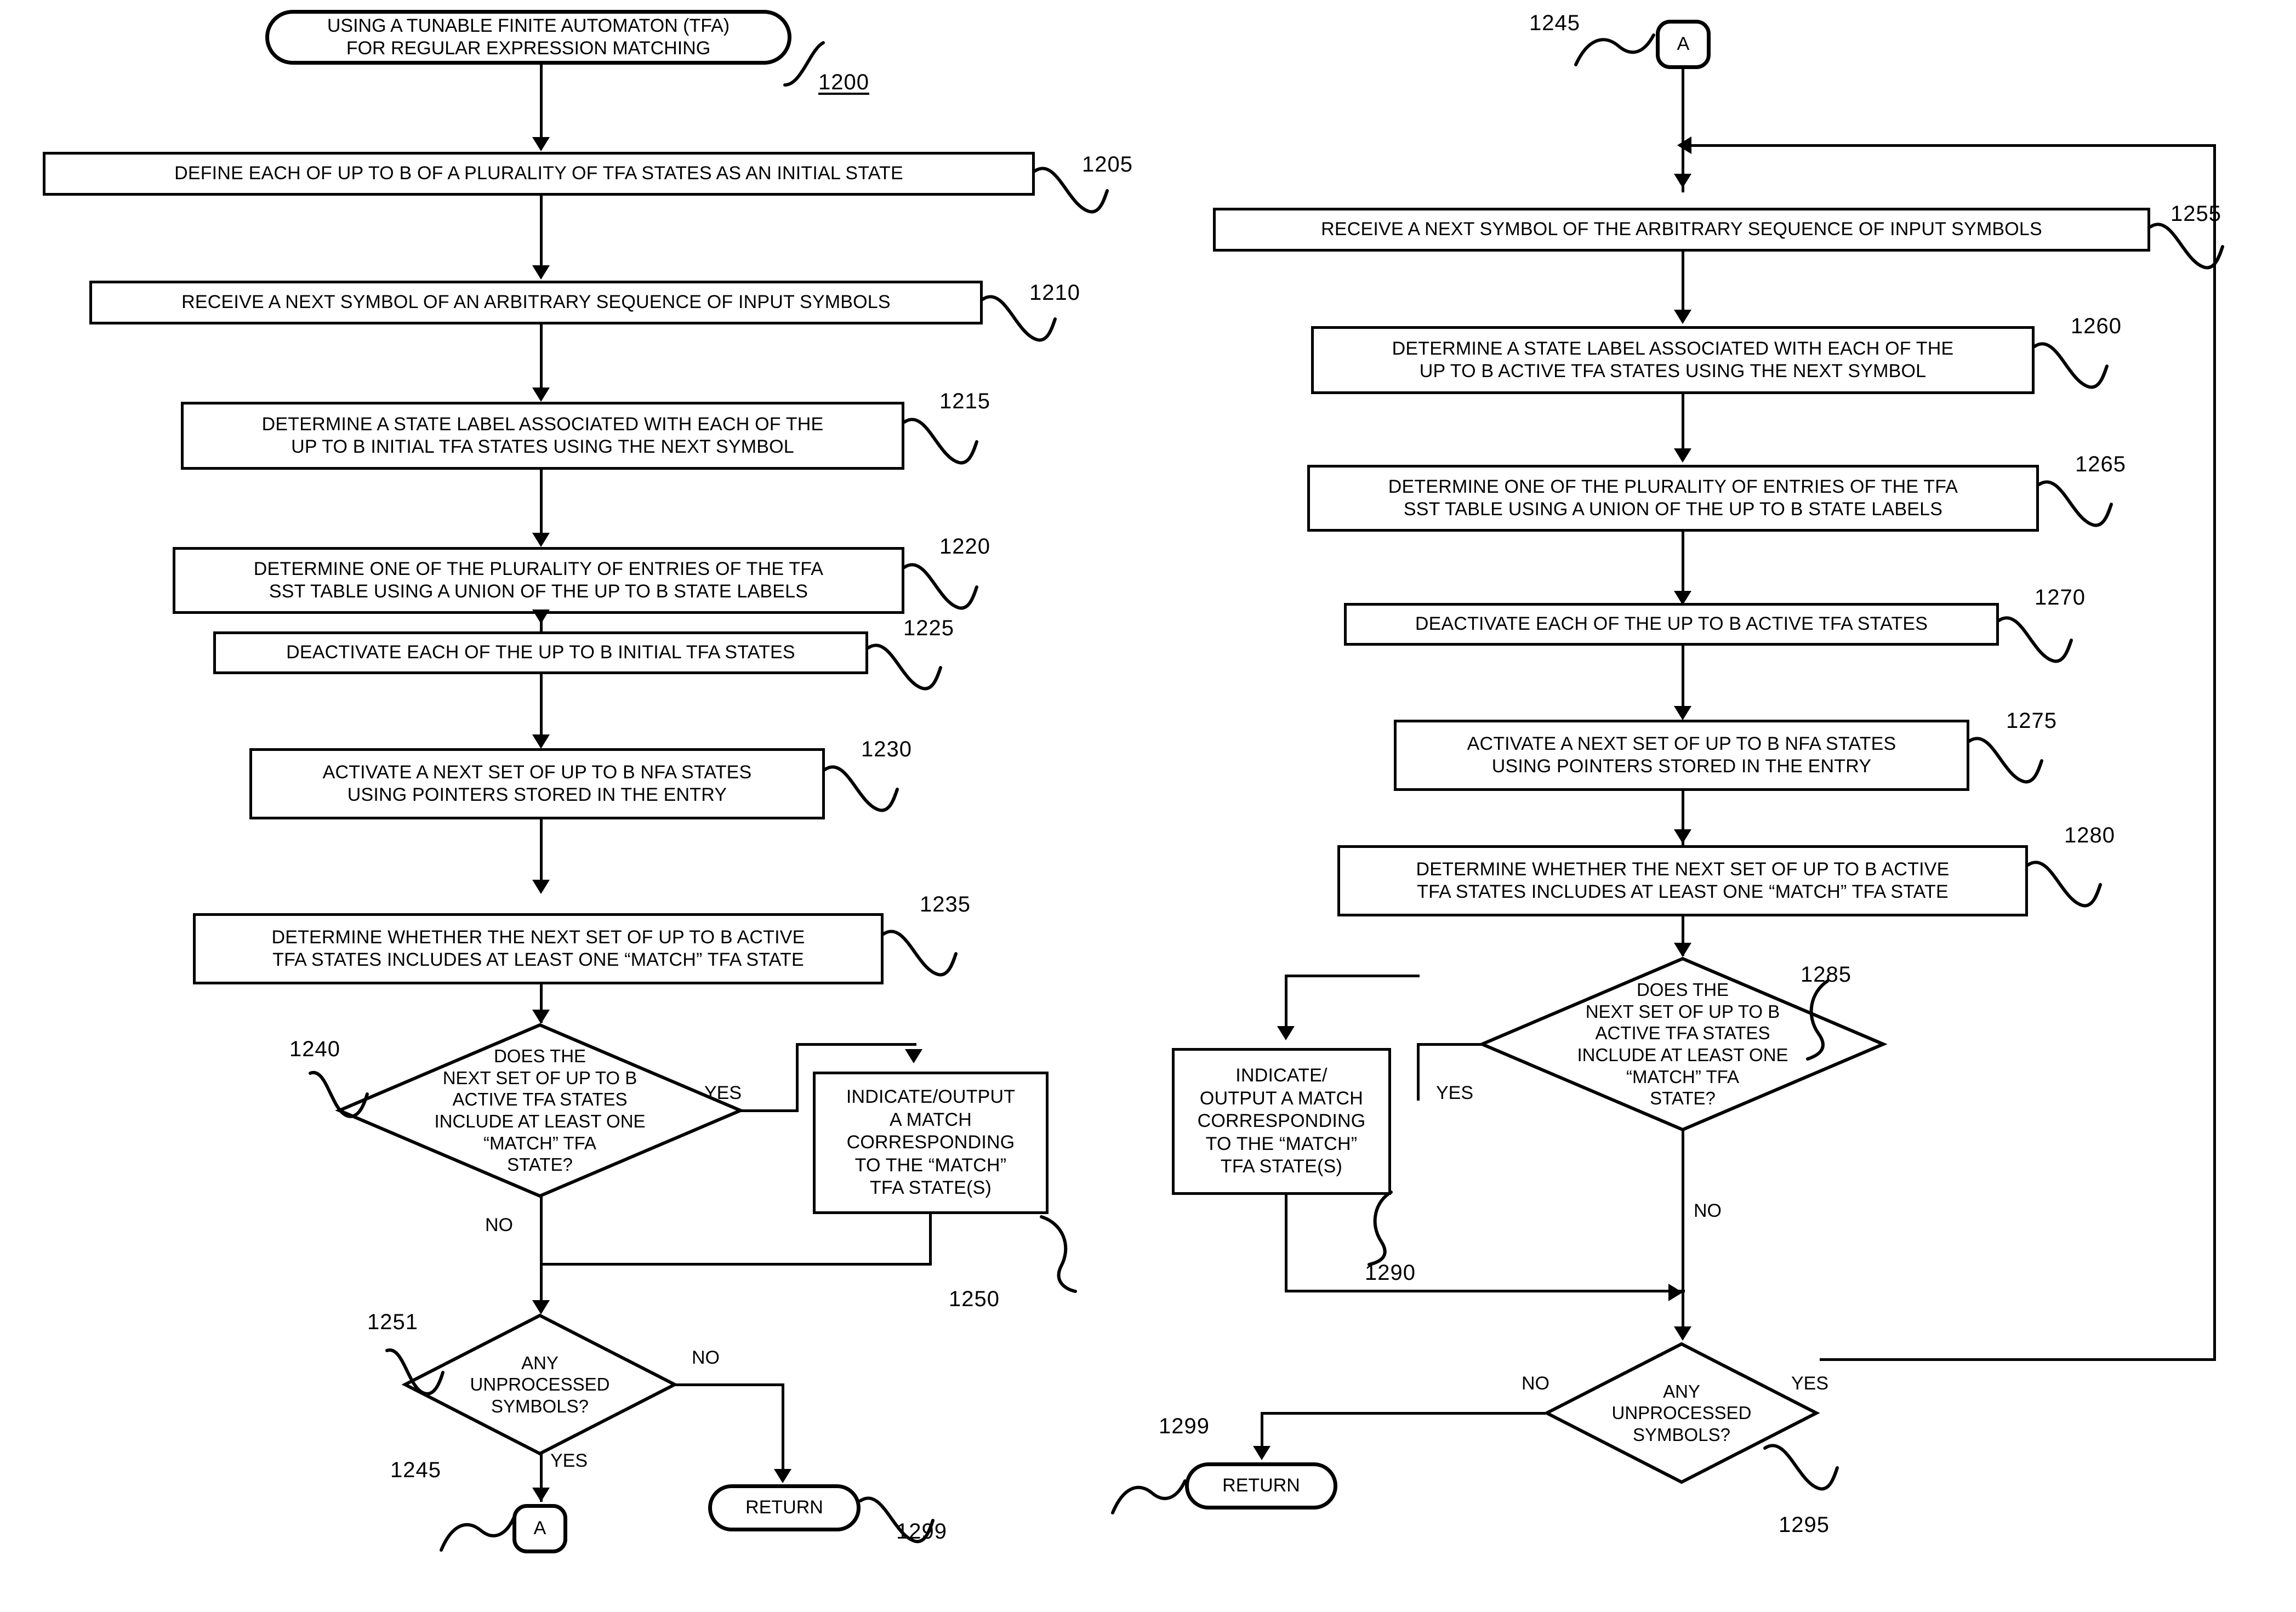  What do you see at coordinates (843, 82) in the screenshot?
I see `ref-numeral-1200: 1200` at bounding box center [843, 82].